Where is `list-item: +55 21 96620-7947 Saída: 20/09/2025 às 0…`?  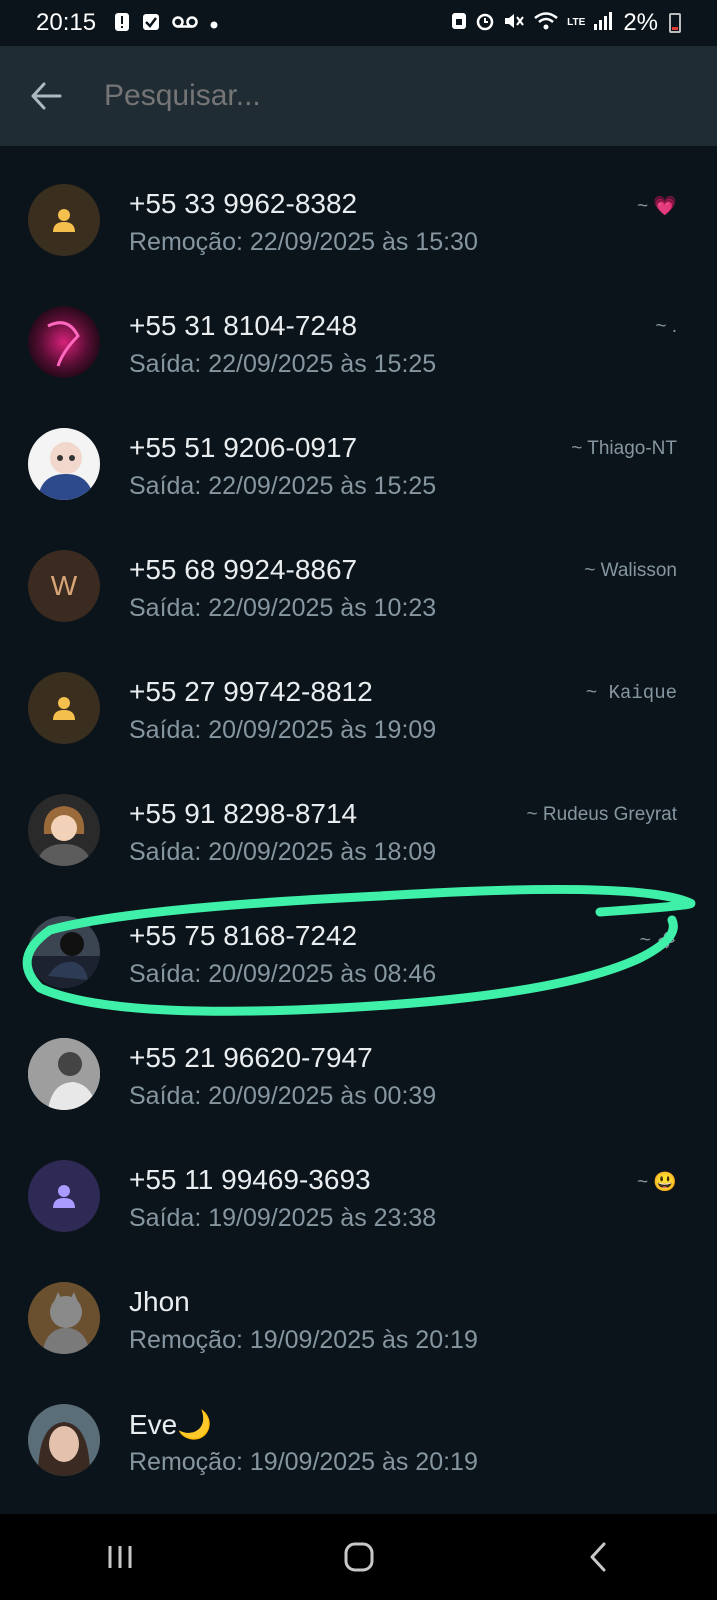 list-item: +55 21 96620-7947 Saída: 20/09/2025 às 0… is located at coordinates (358, 1061).